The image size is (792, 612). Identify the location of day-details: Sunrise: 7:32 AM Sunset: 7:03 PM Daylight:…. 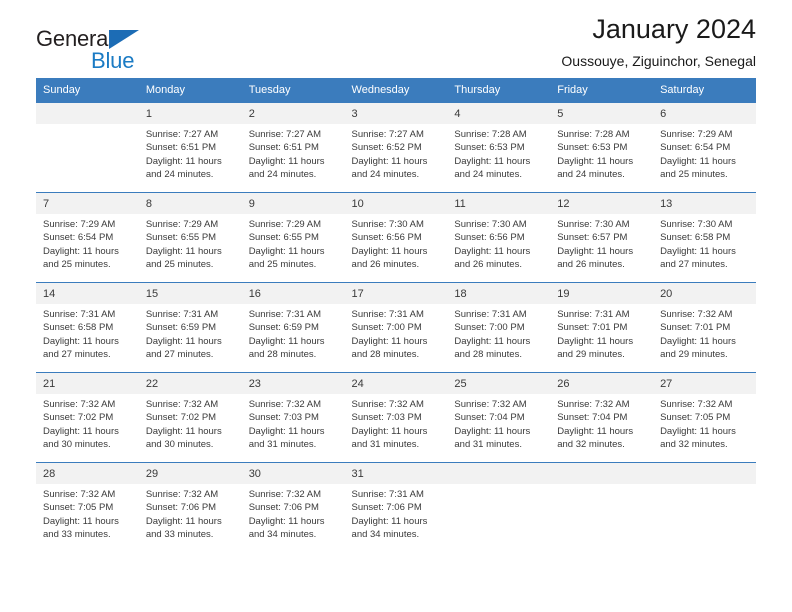
(396, 423).